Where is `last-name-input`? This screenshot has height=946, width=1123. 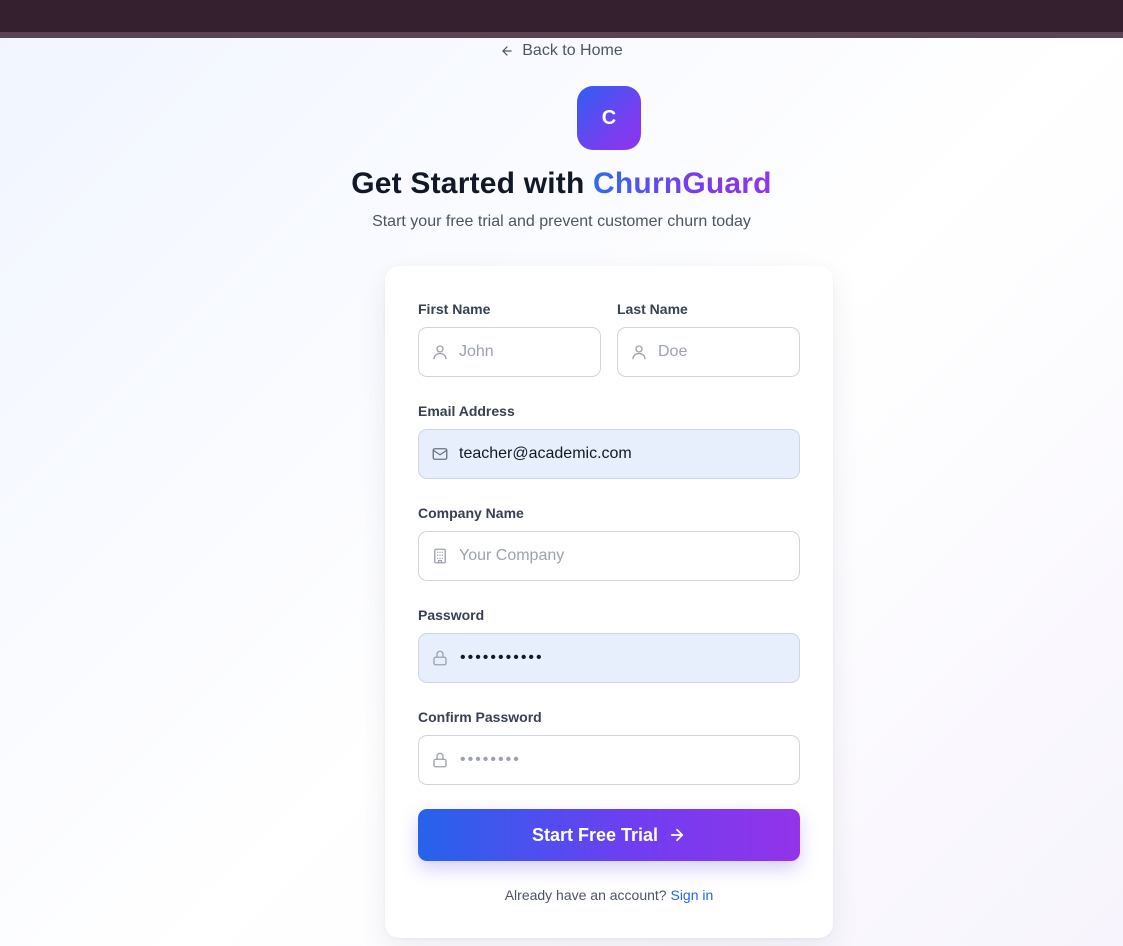
last-name-input is located at coordinates (723, 352).